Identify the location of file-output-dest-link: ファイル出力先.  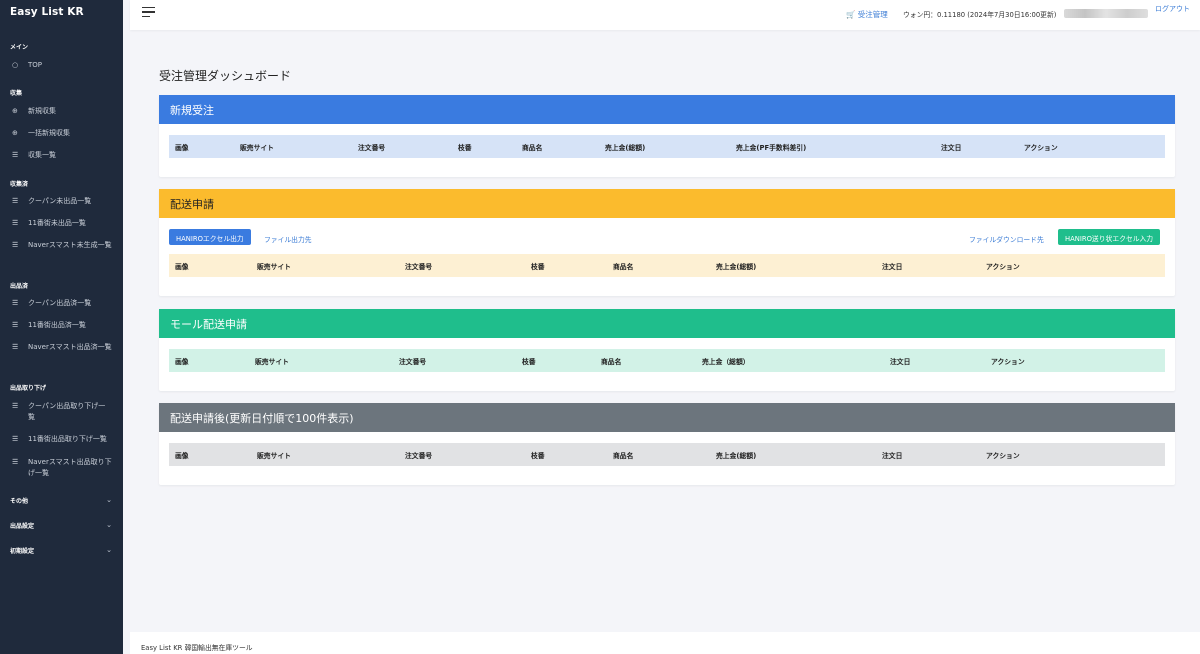
(288, 239).